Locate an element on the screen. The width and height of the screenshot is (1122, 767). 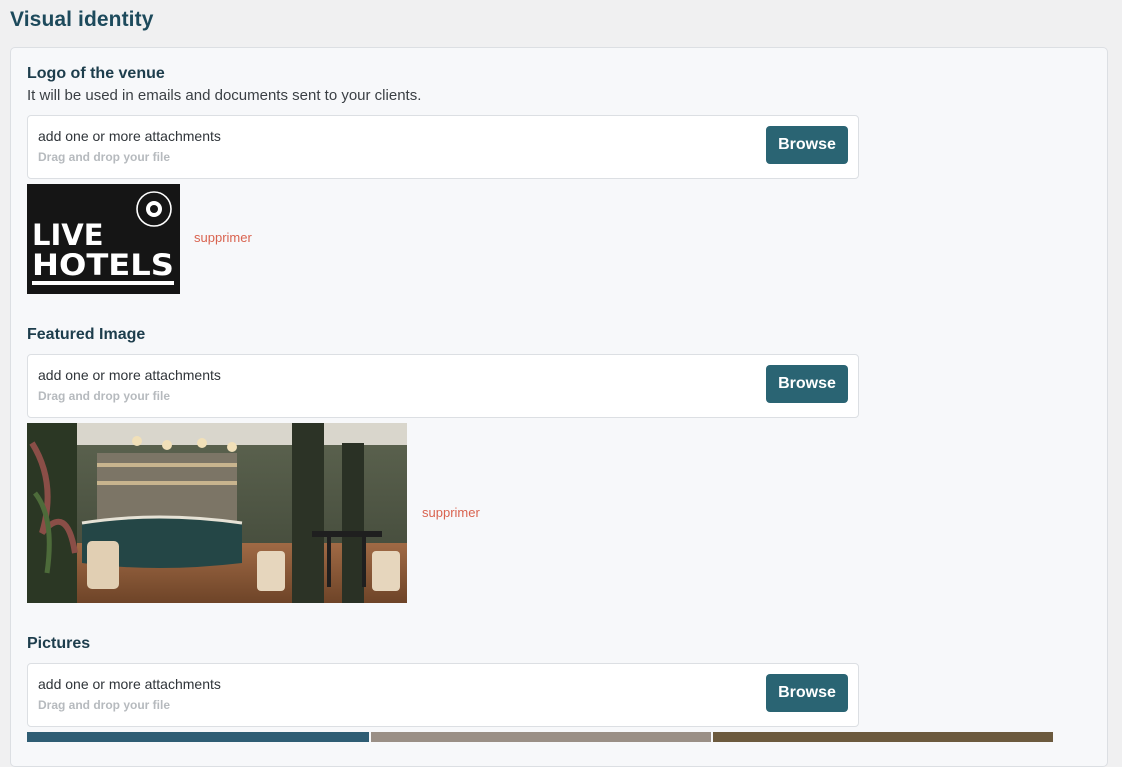
pictures-dropzone-hint: Drag and drop your file is located at coordinates (104, 705).